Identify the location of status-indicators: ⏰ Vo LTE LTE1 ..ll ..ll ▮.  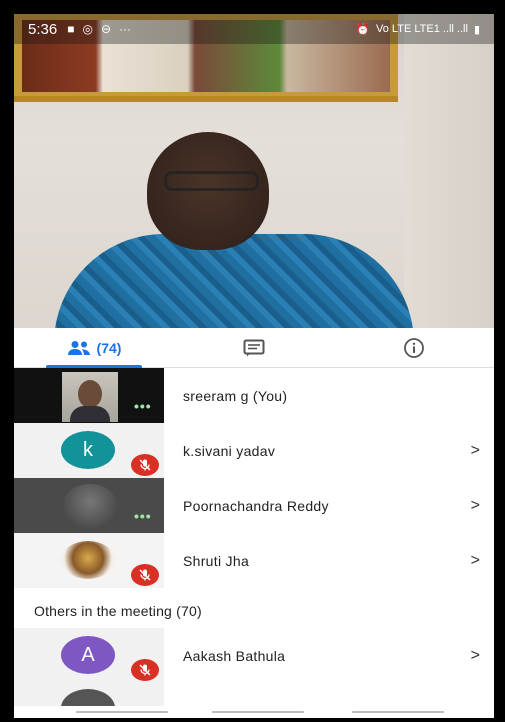
(418, 29).